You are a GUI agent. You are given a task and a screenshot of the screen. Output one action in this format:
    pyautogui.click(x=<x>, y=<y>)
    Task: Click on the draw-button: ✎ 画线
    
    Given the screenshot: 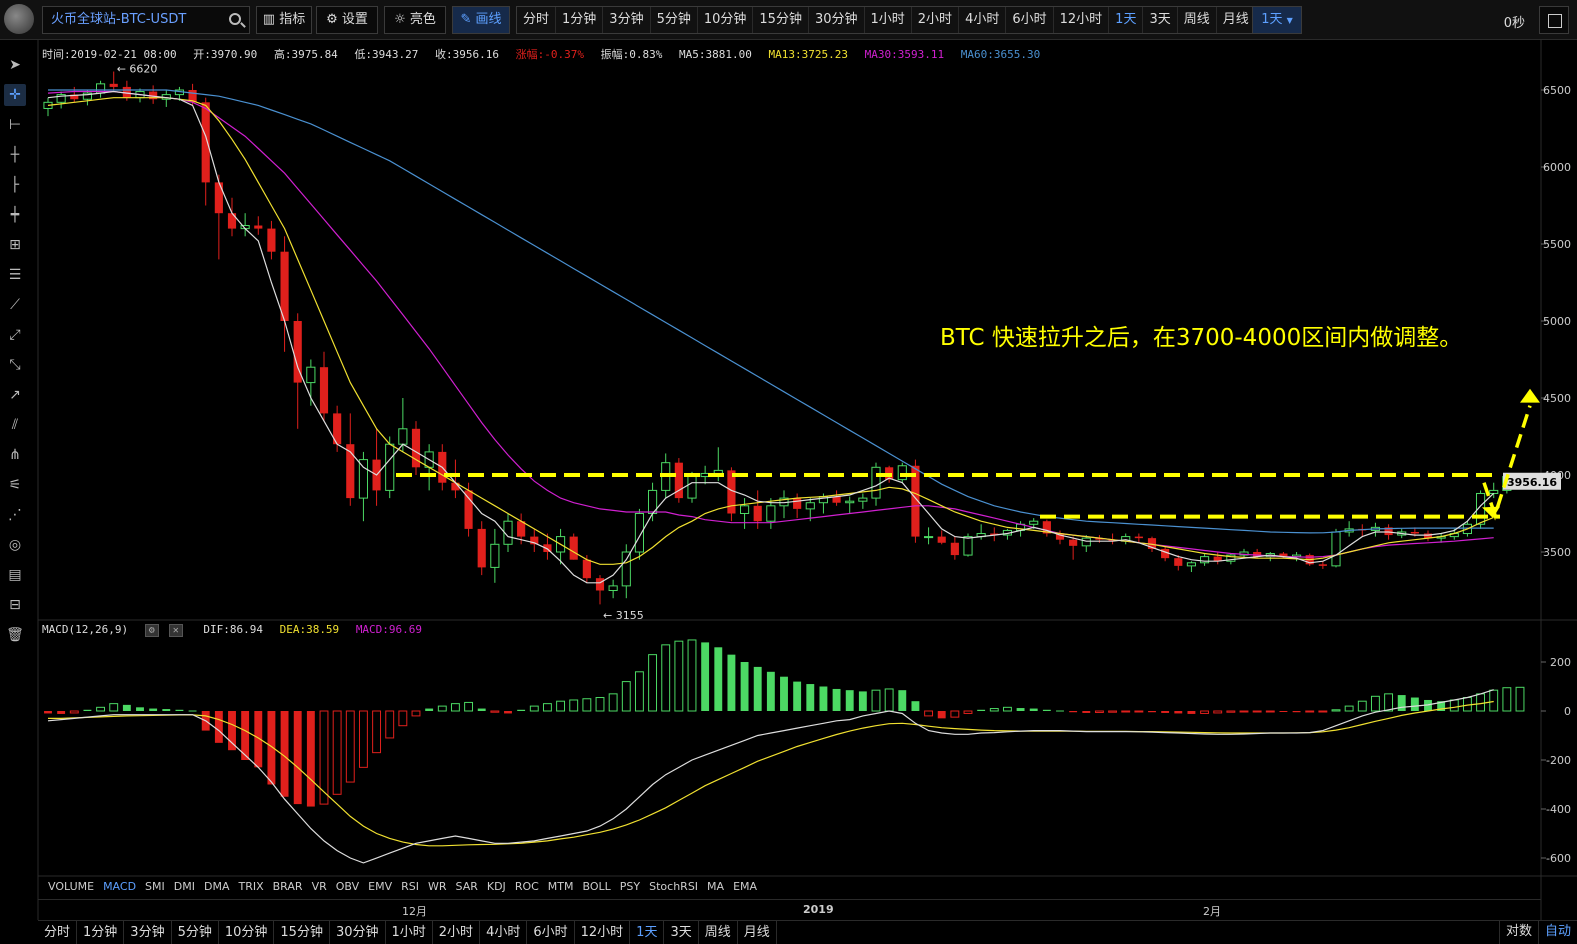 What is the action you would take?
    pyautogui.click(x=481, y=20)
    